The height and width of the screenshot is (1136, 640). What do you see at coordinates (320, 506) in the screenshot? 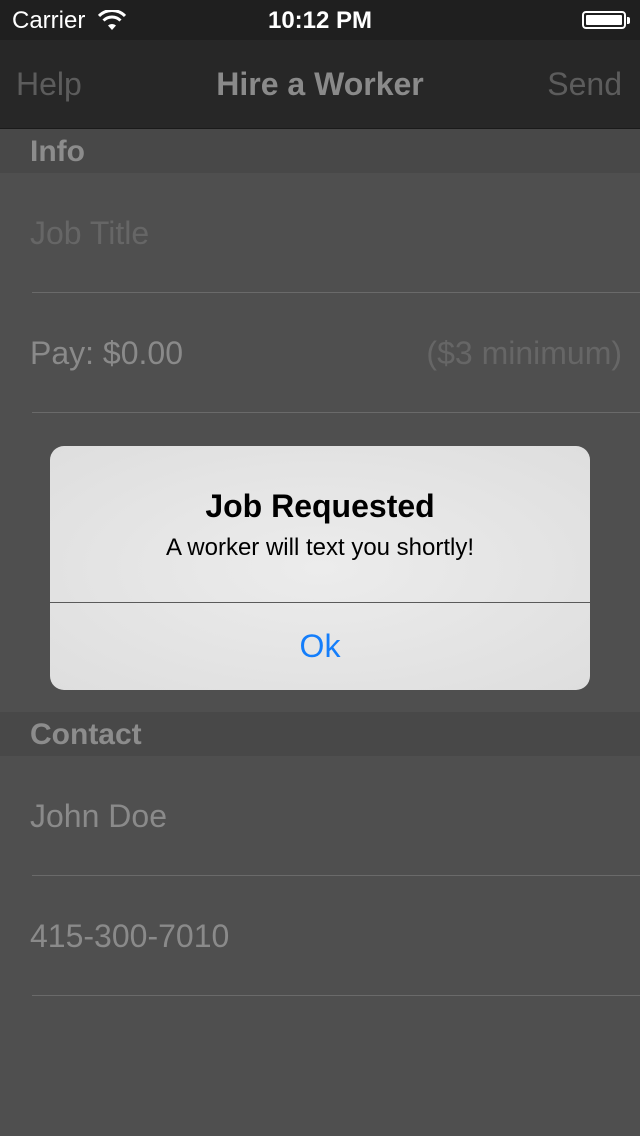
I see `alert-title: Job Requested` at bounding box center [320, 506].